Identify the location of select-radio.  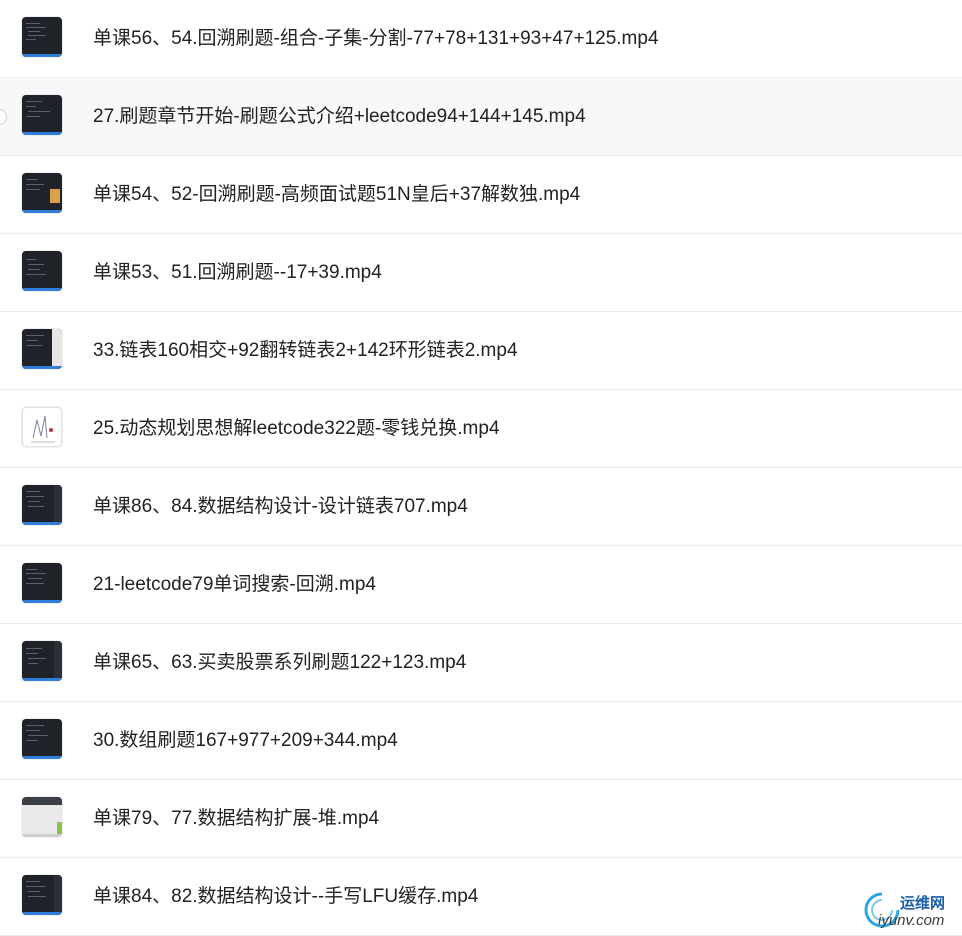
(3, 117).